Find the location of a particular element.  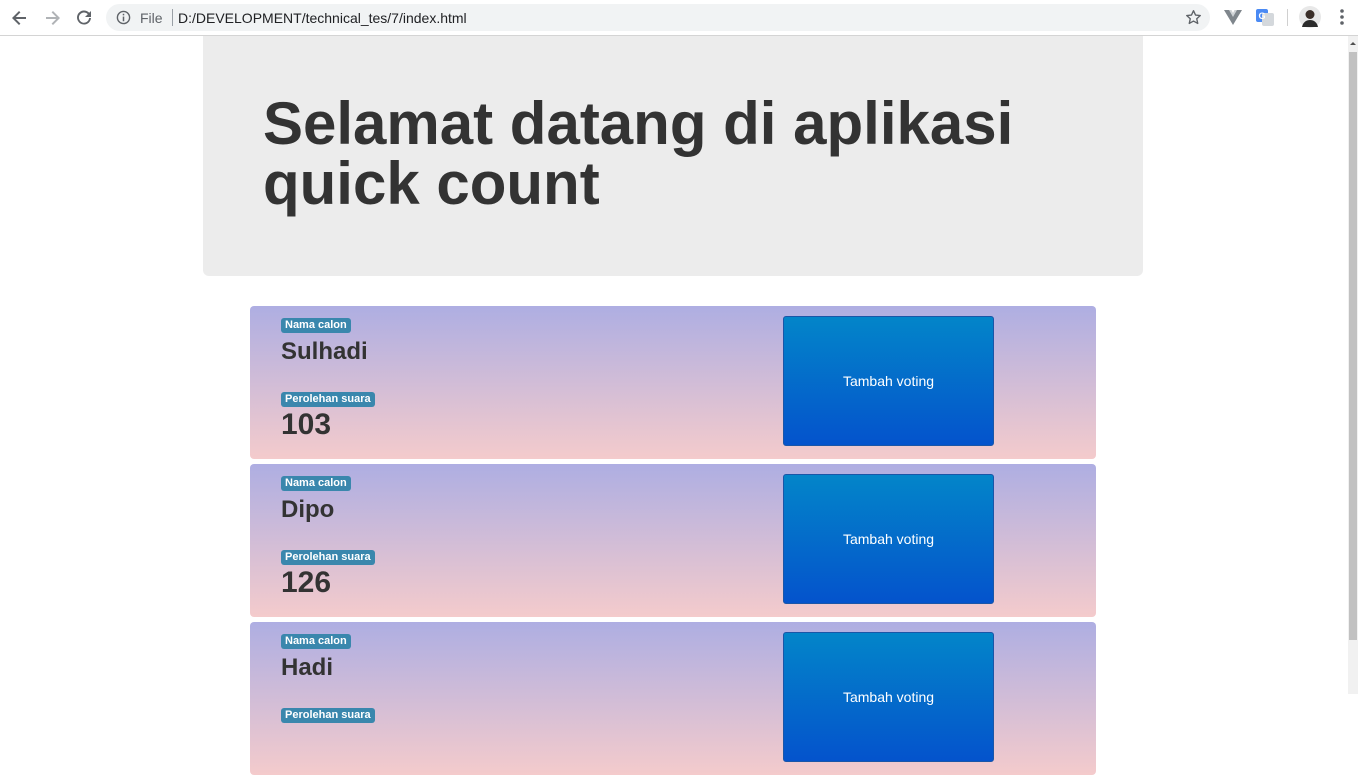

scroll-up-icon is located at coordinates (1353, 43).